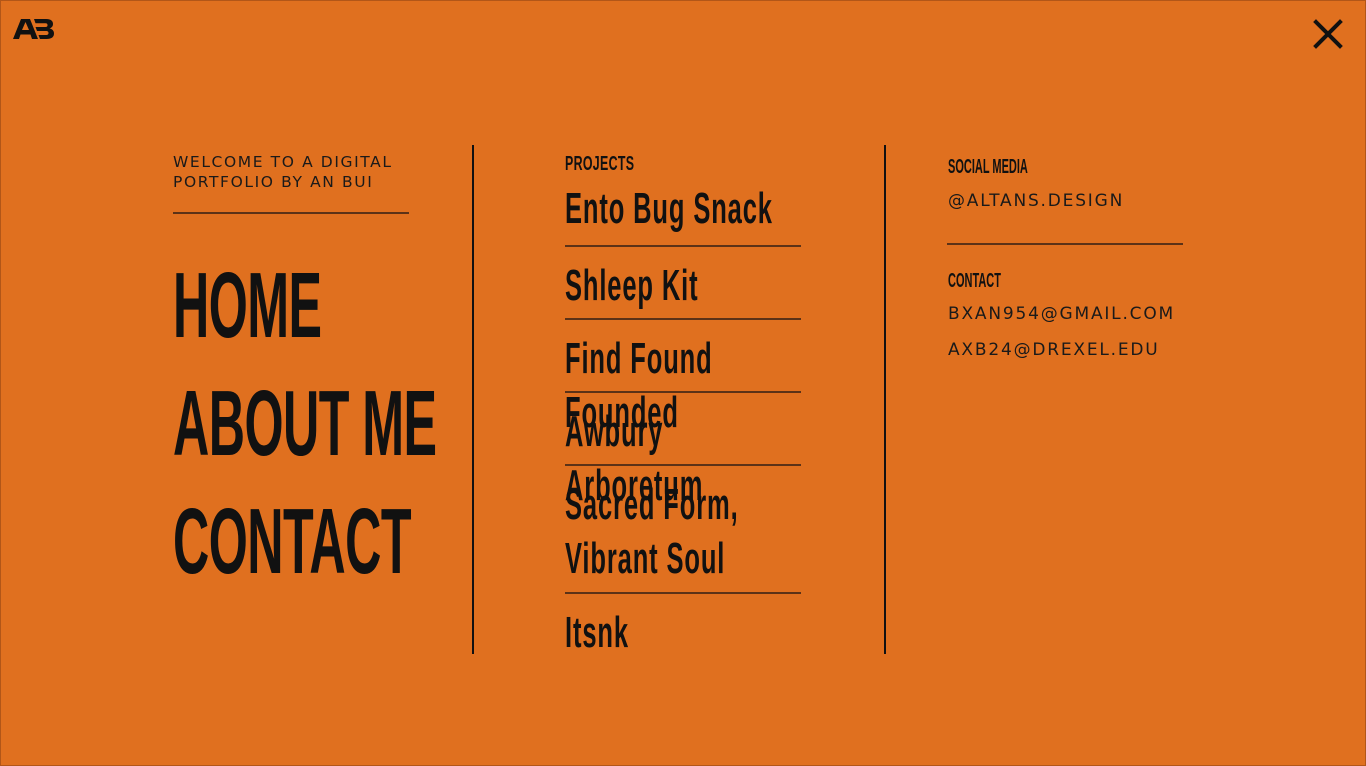 This screenshot has height=766, width=1366. What do you see at coordinates (273, 182) in the screenshot?
I see `welcome-line-2: PORTFOLIO BY AN BUI` at bounding box center [273, 182].